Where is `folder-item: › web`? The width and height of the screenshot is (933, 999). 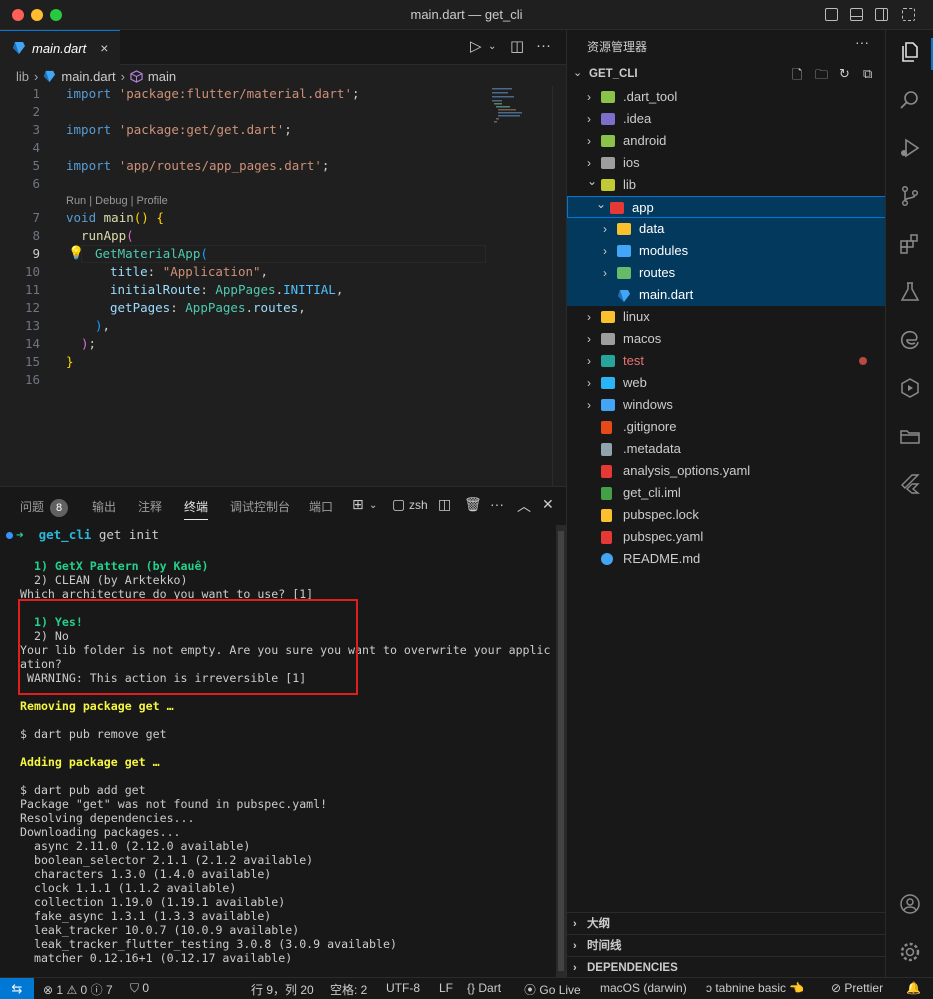
folder-item: › web is located at coordinates (726, 383).